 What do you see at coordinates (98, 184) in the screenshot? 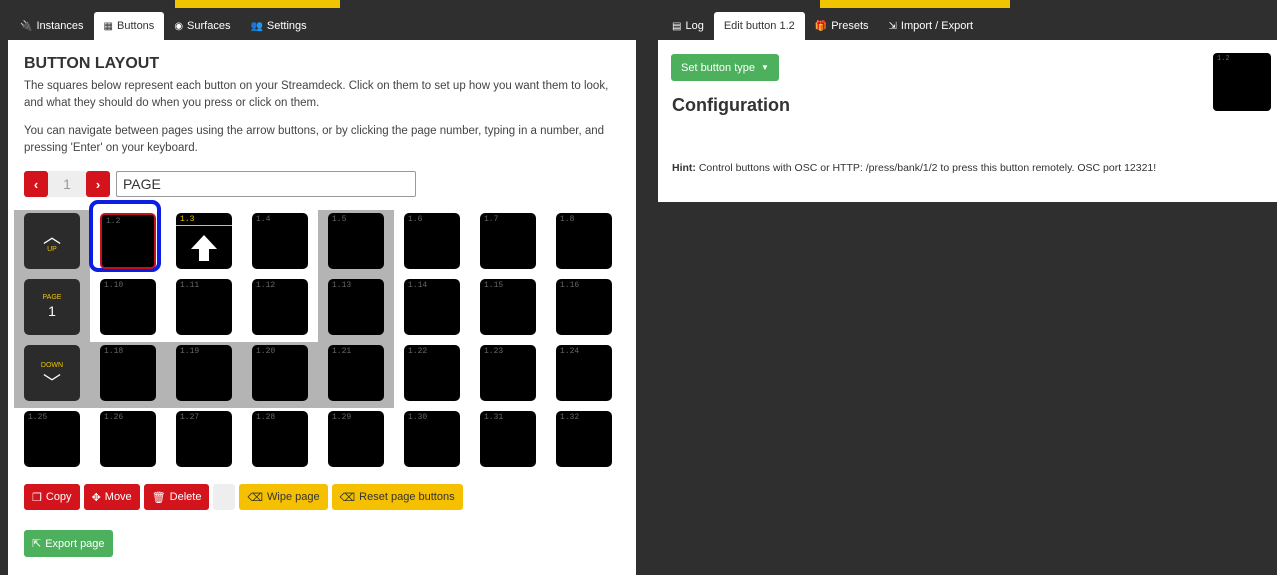
I see `next-page-button: ›` at bounding box center [98, 184].